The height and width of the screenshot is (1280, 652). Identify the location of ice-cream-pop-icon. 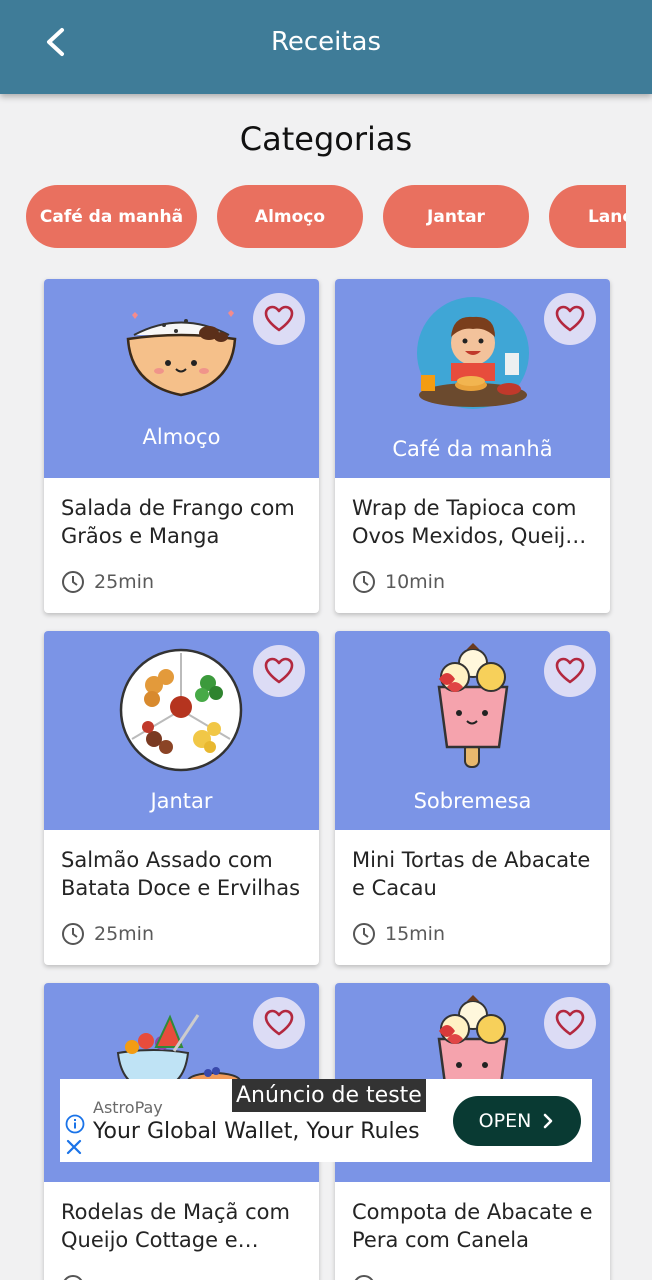
(473, 705).